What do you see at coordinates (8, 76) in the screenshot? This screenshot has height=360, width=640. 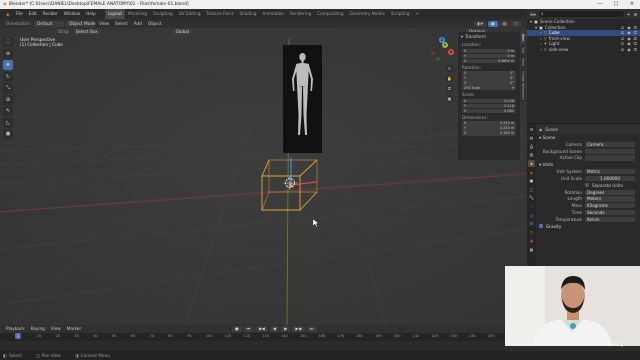 I see `rotate-tool-icon: ↻` at bounding box center [8, 76].